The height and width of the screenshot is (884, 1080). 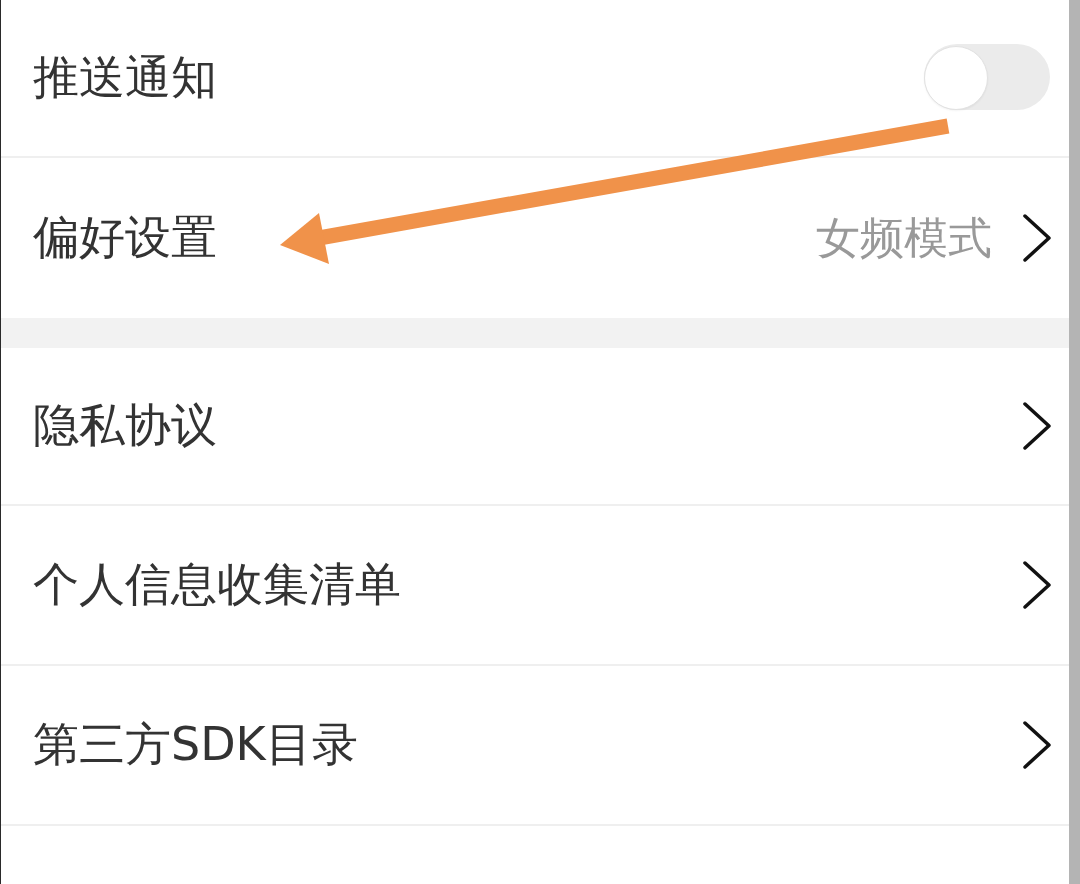 What do you see at coordinates (904, 238) in the screenshot?
I see `setting-value: 女频模式` at bounding box center [904, 238].